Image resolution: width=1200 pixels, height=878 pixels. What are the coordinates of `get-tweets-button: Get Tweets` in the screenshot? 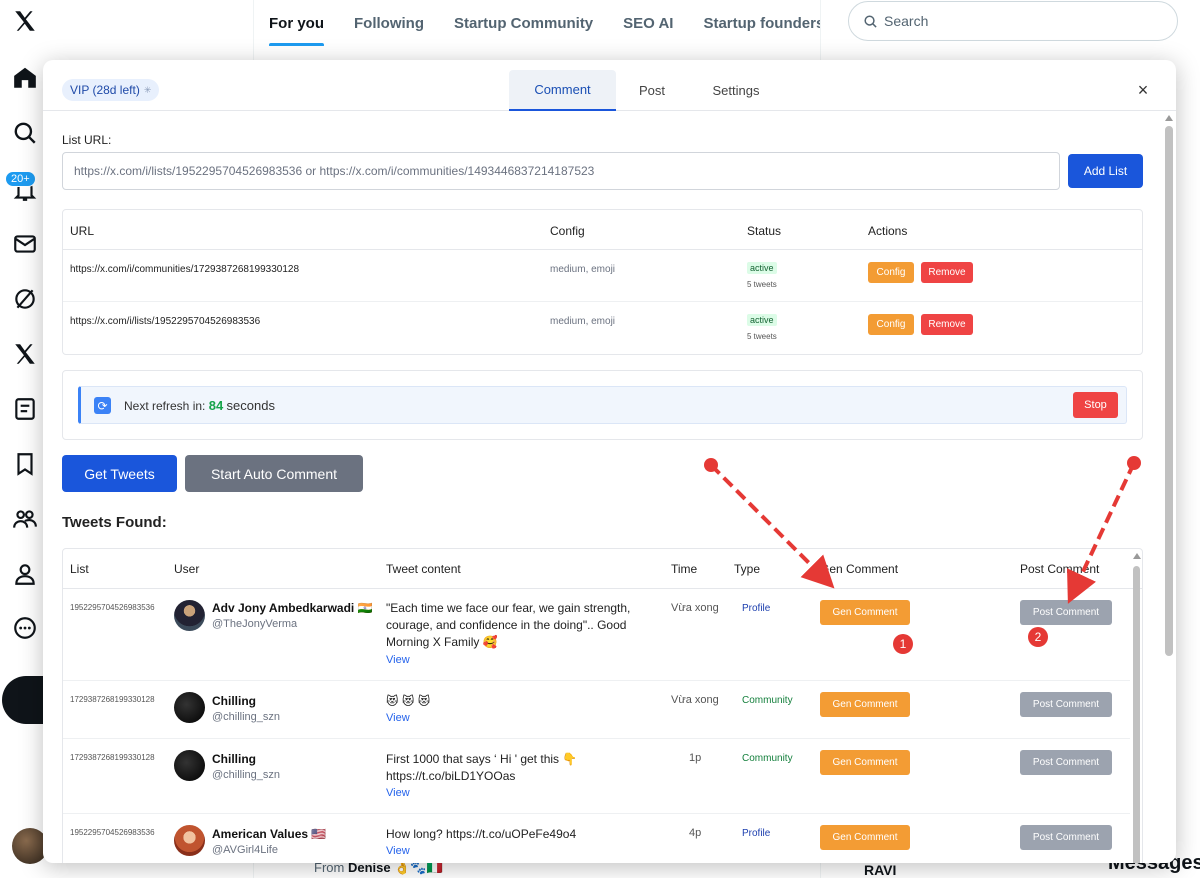 It's located at (119, 473).